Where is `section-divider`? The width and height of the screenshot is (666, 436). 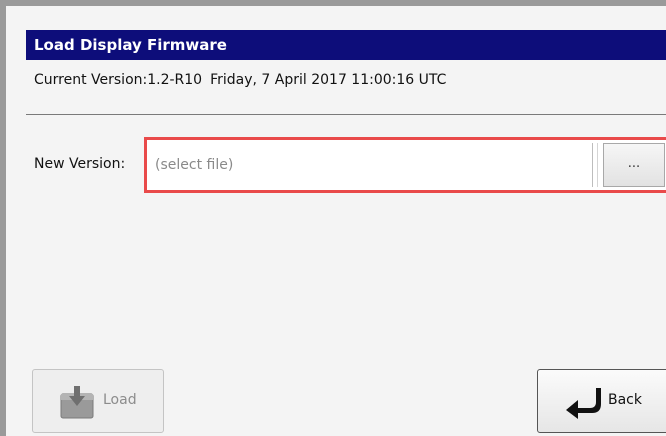 section-divider is located at coordinates (346, 114).